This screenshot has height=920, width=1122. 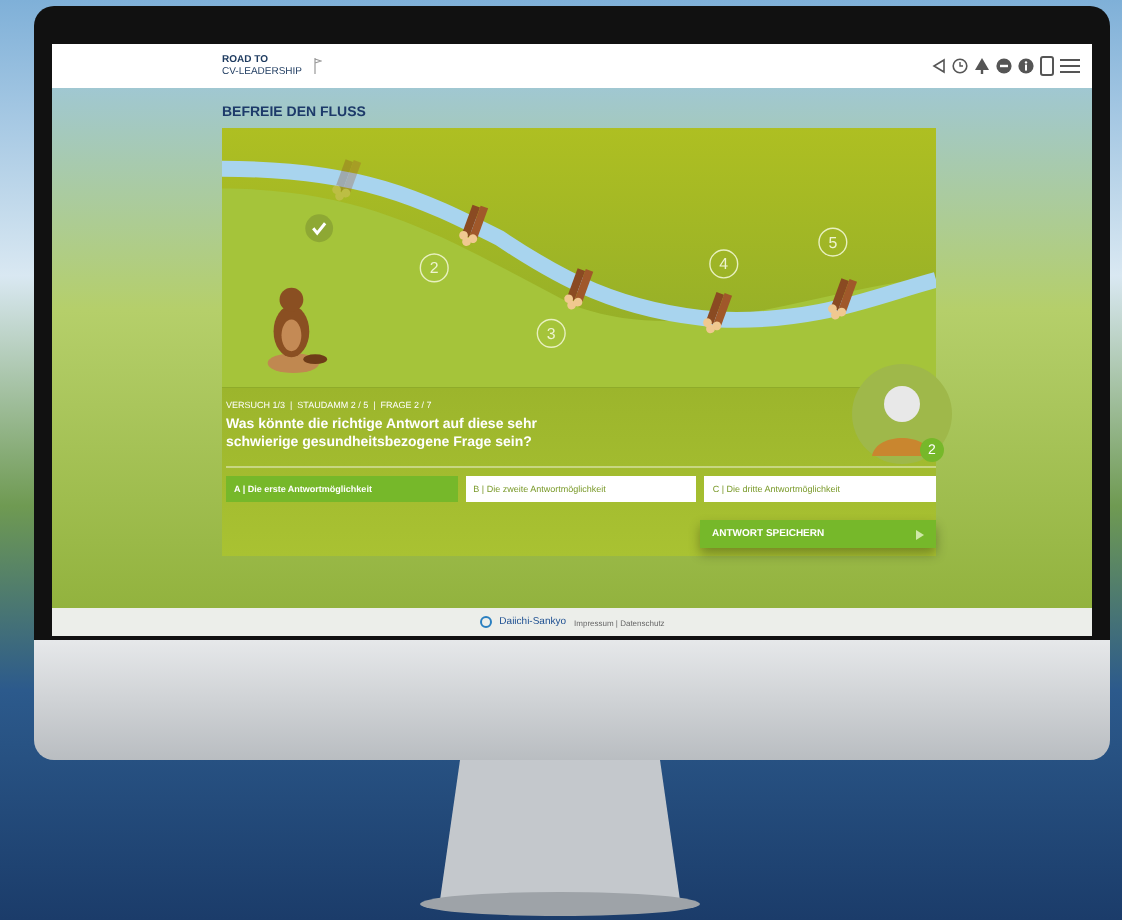 I want to click on beaver-drawing, so click(x=297, y=330).